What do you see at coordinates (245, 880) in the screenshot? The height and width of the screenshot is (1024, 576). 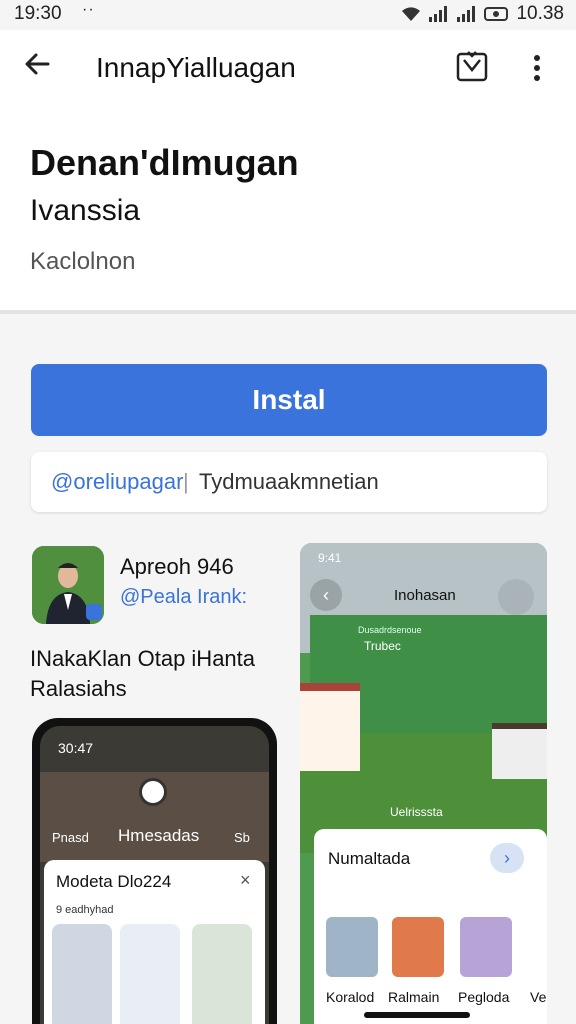 I see `close-icon: ×` at bounding box center [245, 880].